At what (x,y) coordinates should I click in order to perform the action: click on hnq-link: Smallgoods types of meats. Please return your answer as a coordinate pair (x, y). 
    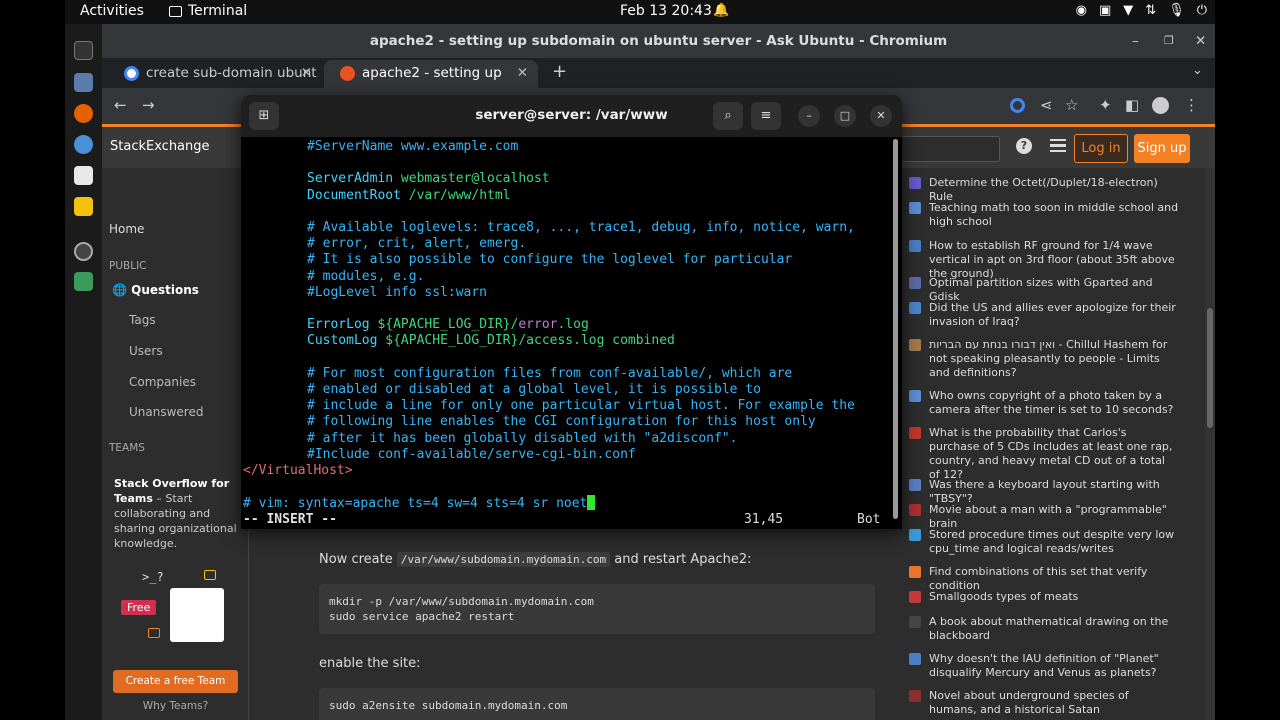
    Looking at the image, I should click on (1003, 597).